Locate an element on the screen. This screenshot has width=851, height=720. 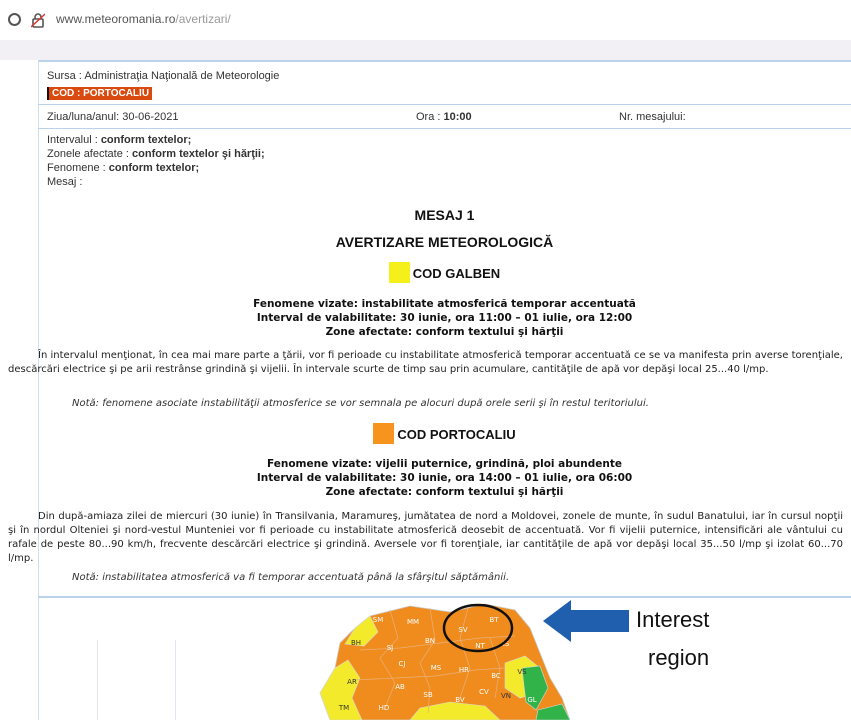
time-label: Ora : is located at coordinates (428, 117).